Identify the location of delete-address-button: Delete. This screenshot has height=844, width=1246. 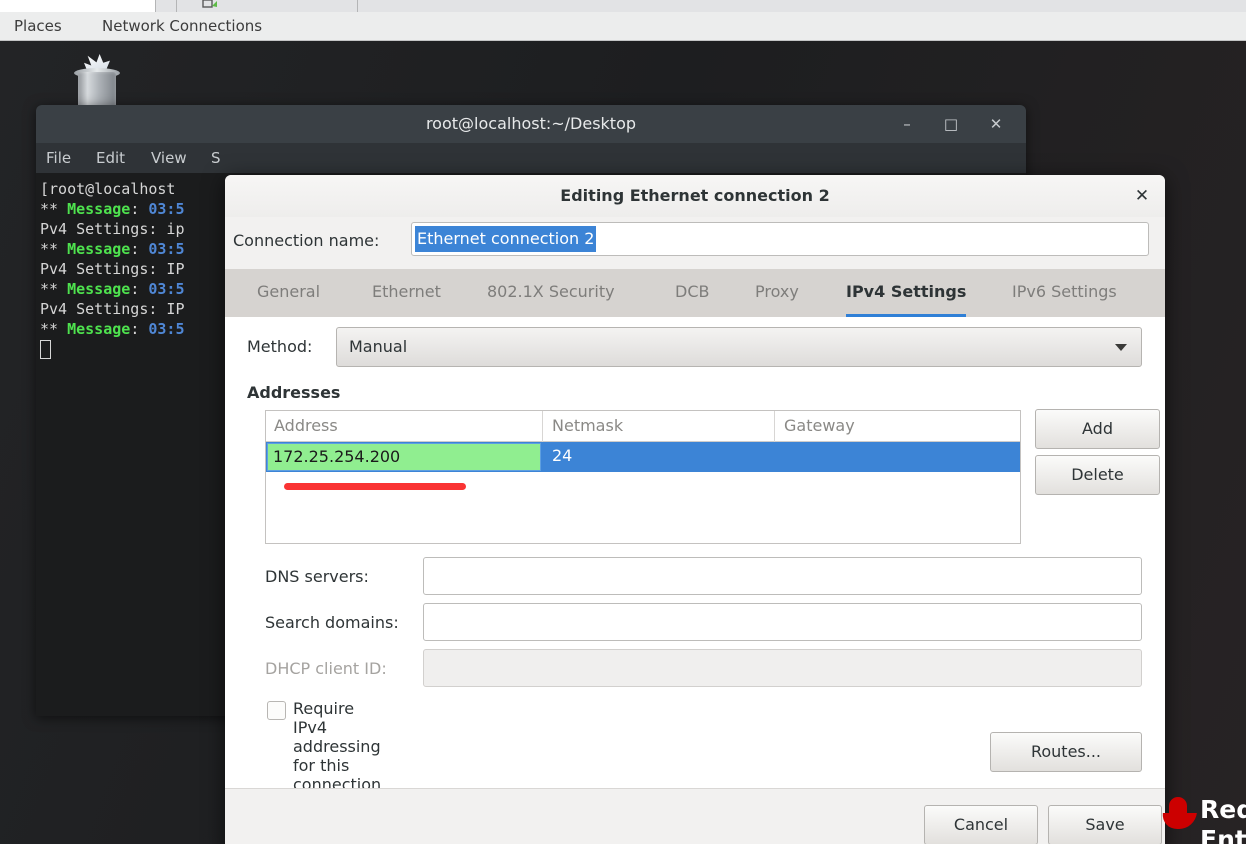
(1097, 475).